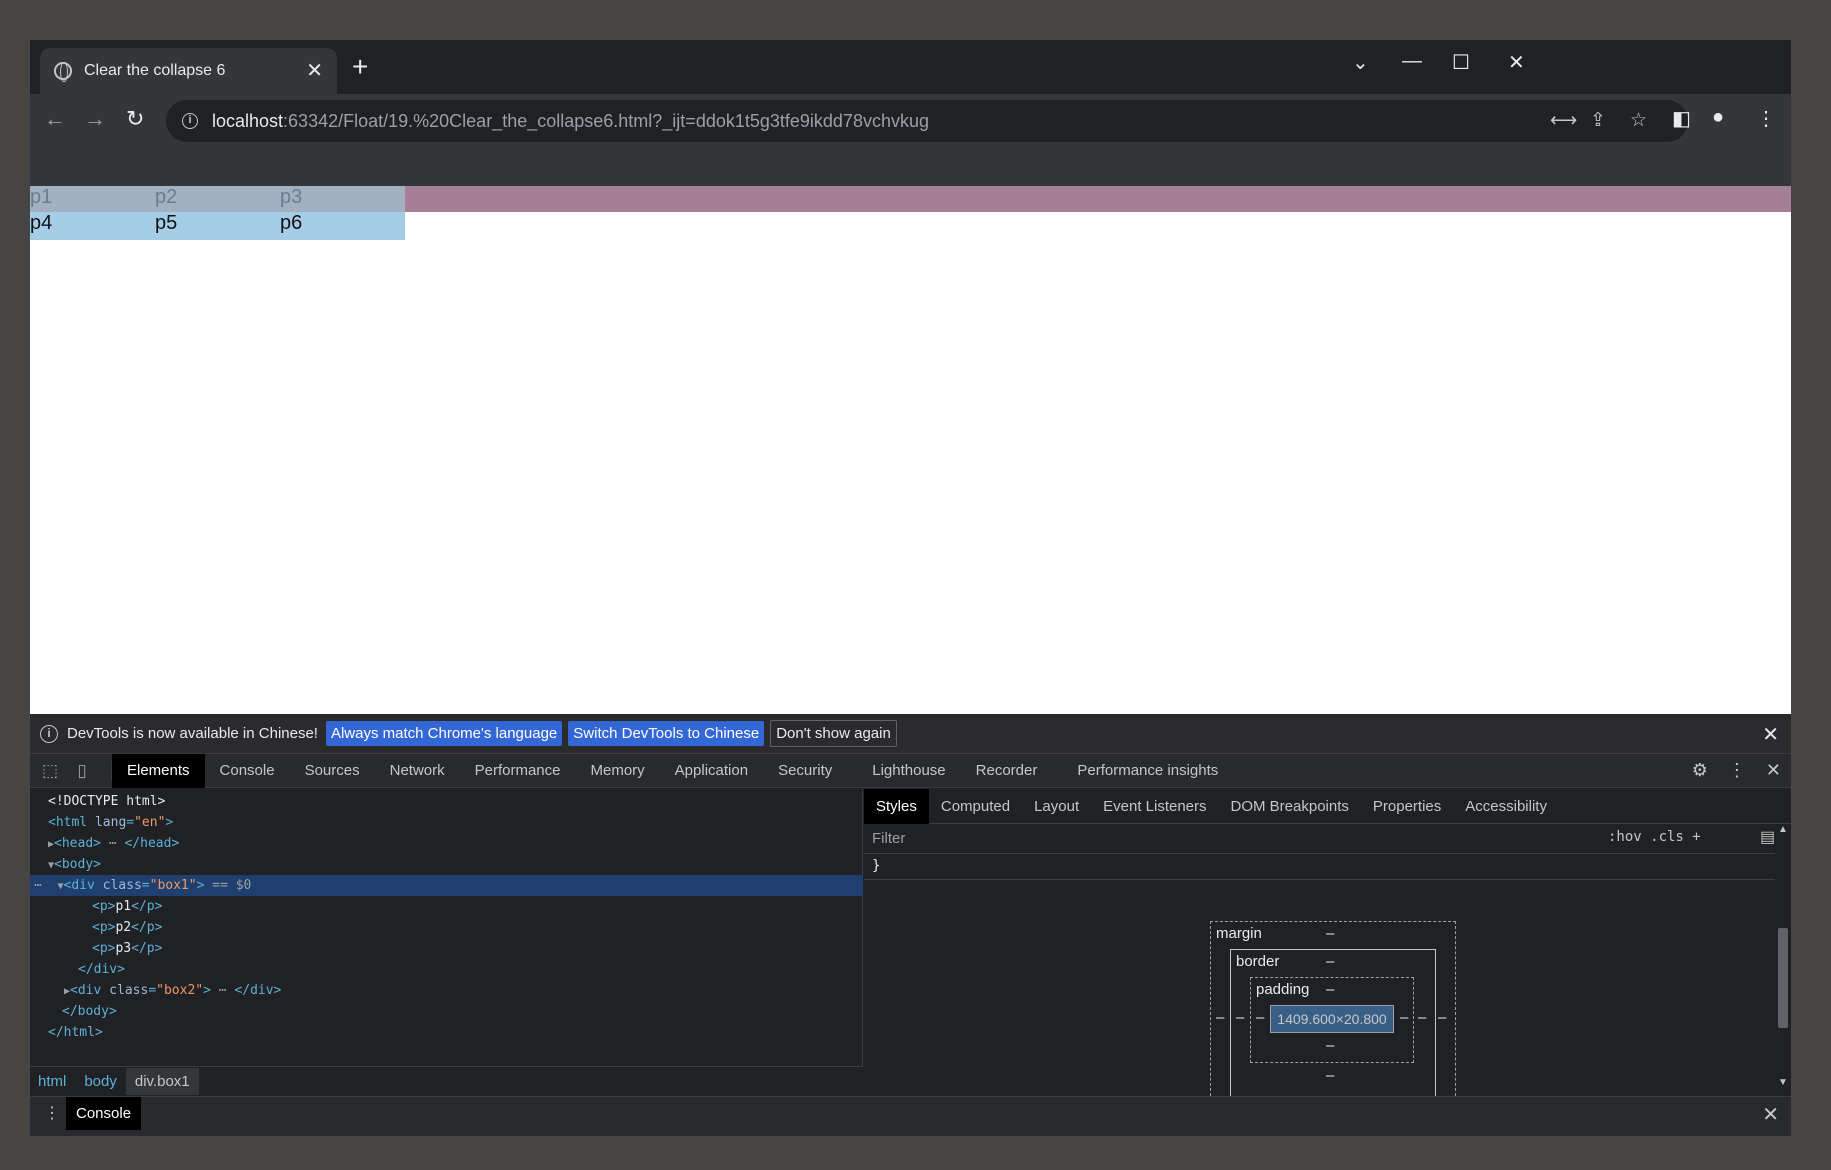 The image size is (1831, 1170). Describe the element at coordinates (805, 771) in the screenshot. I see `tab-security: Security` at that location.